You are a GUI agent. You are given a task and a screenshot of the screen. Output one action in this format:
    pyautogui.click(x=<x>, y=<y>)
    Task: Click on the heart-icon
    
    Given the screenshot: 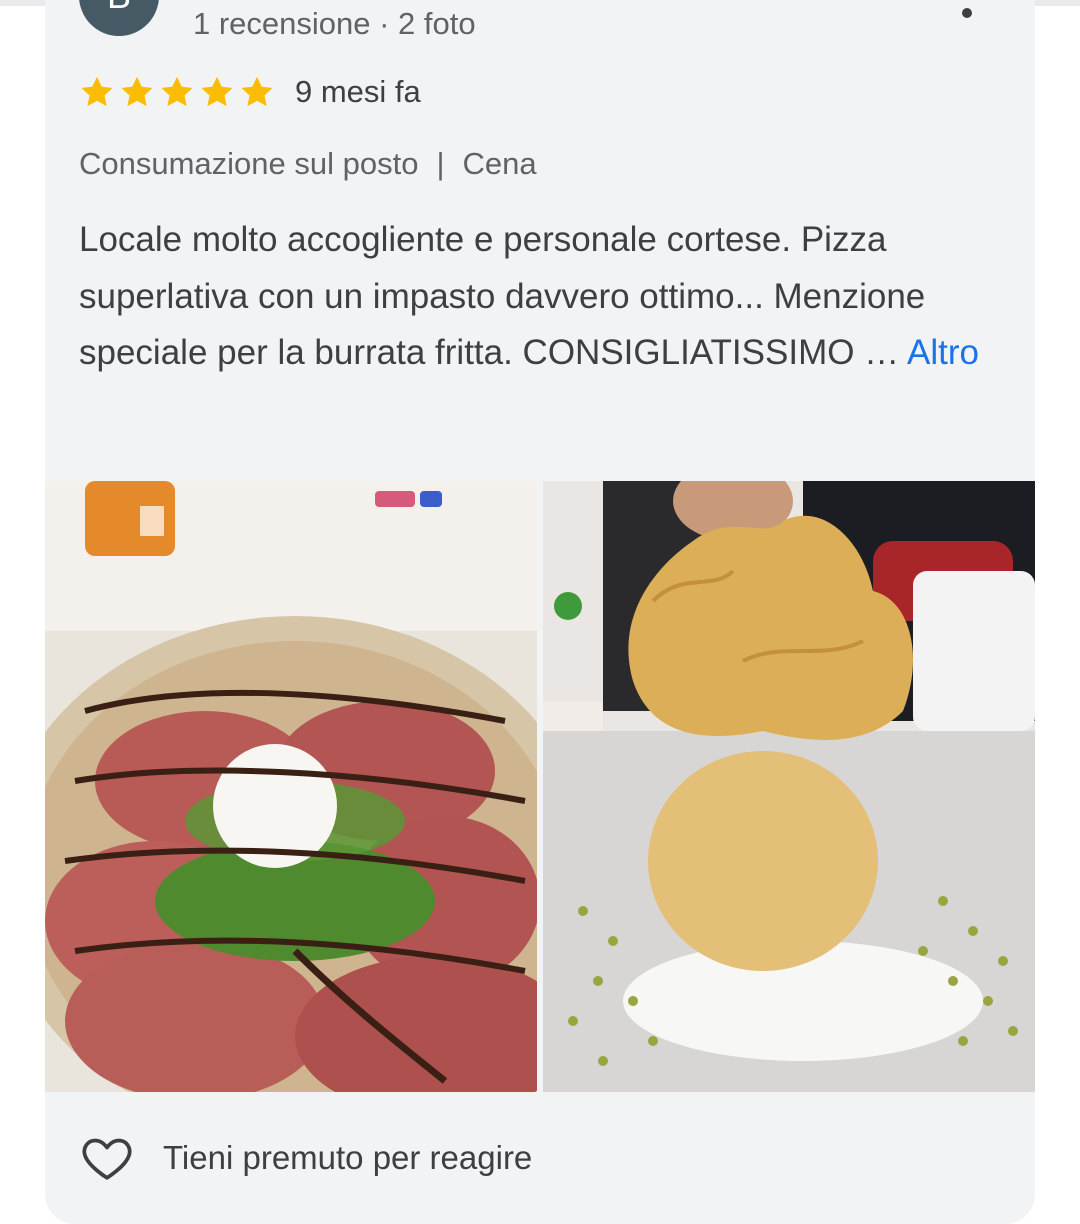 What is the action you would take?
    pyautogui.click(x=107, y=1158)
    